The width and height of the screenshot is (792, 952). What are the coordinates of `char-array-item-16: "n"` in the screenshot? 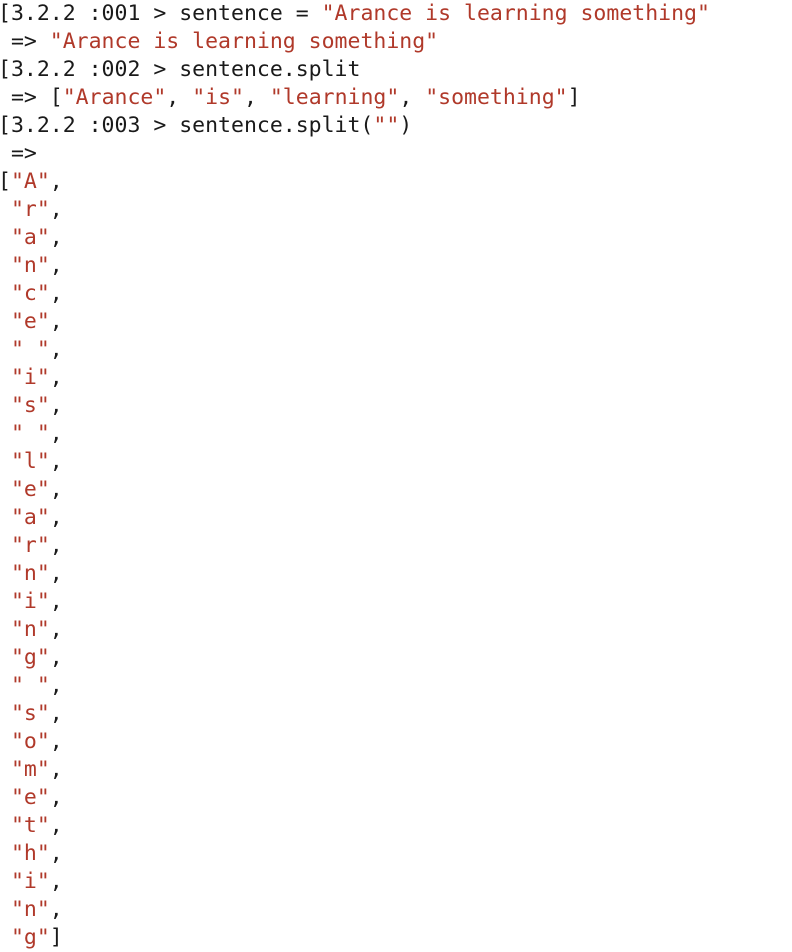 It's located at (30, 629).